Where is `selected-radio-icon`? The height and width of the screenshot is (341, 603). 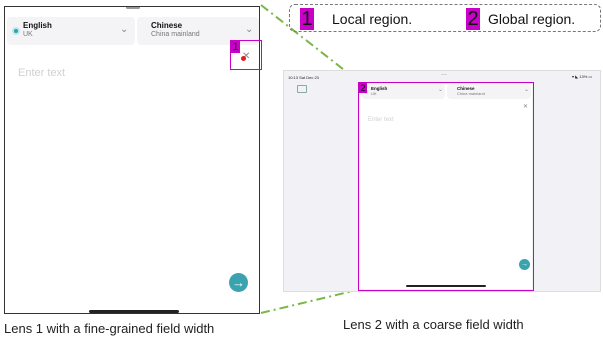 selected-radio-icon is located at coordinates (16, 31).